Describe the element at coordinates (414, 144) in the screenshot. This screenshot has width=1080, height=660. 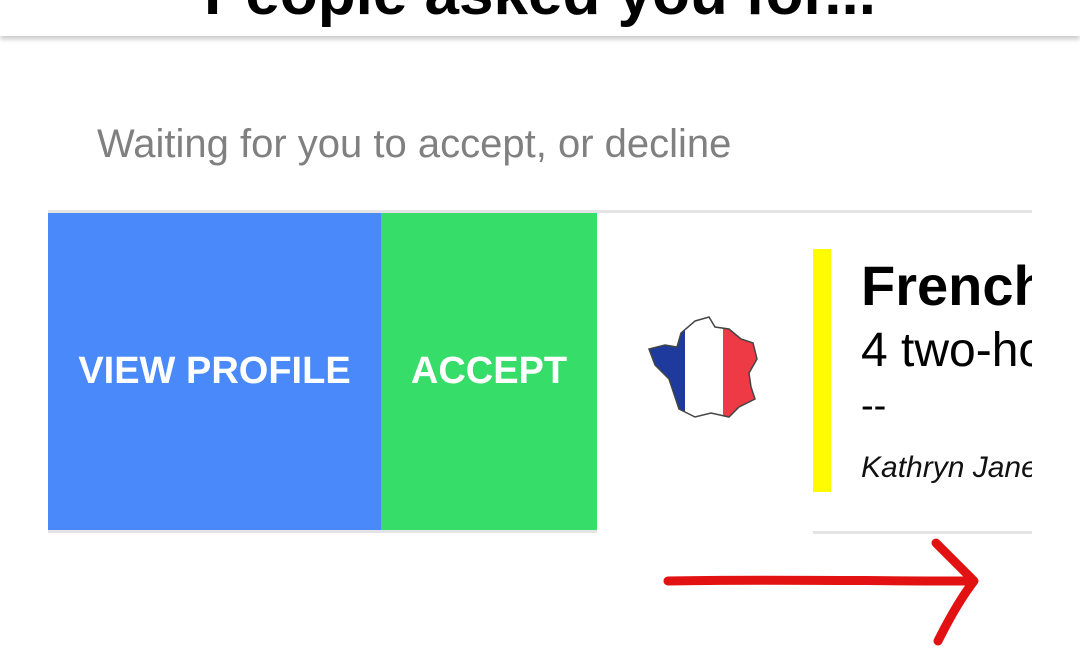
I see `section-subtitle: Waiting for you to accept, or decline` at that location.